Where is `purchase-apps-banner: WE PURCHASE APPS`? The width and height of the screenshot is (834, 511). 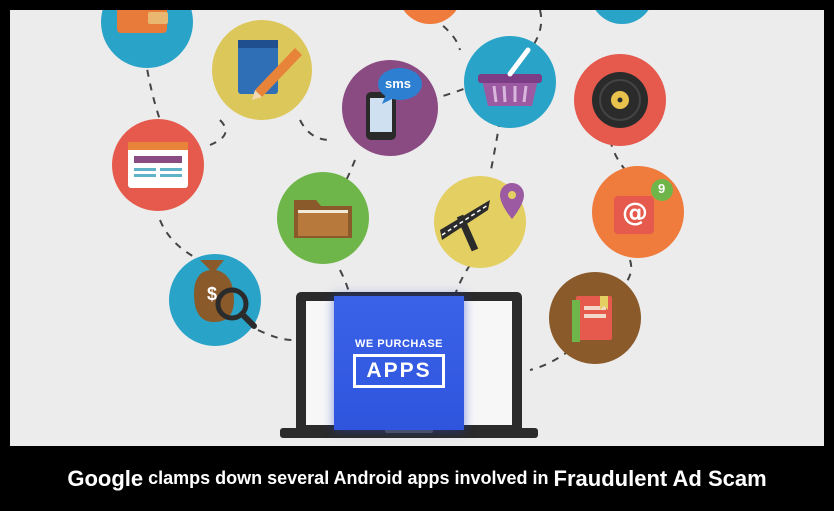
purchase-apps-banner: WE PURCHASE APPS is located at coordinates (399, 363).